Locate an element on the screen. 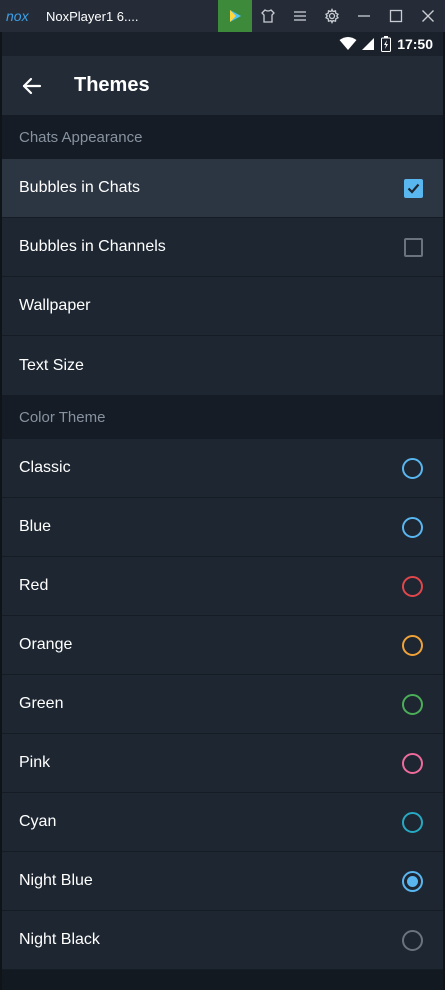  settings-button is located at coordinates (332, 16).